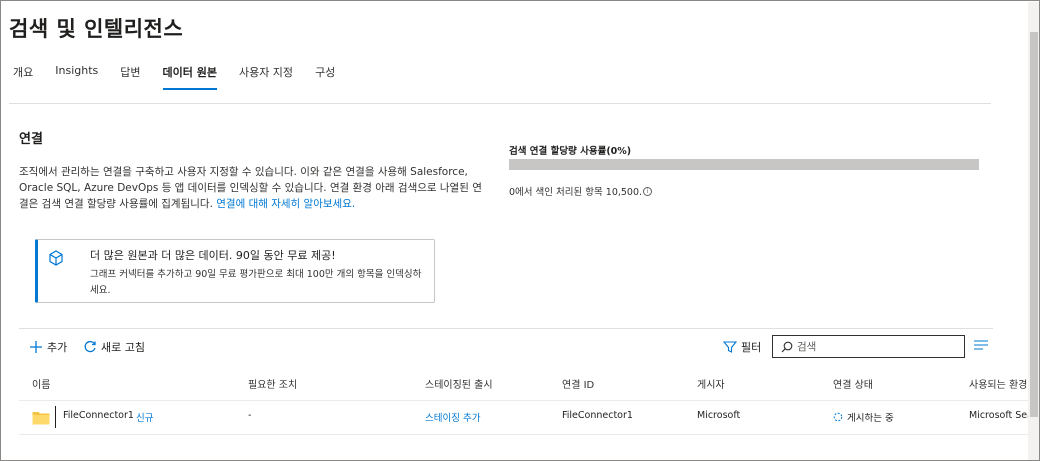 Image resolution: width=1040 pixels, height=461 pixels. Describe the element at coordinates (877, 346) in the screenshot. I see `search-input` at that location.